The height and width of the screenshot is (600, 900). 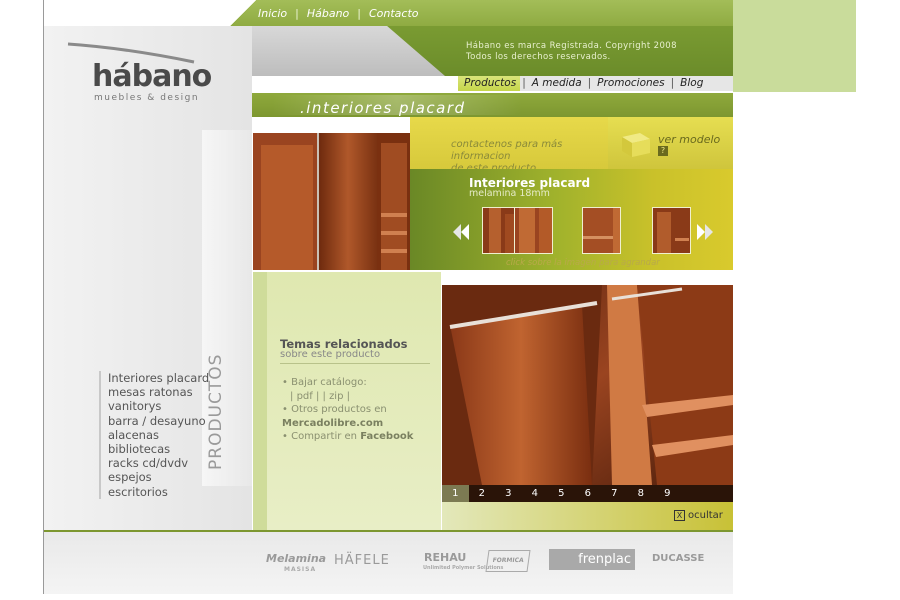 What do you see at coordinates (482, 493) in the screenshot?
I see `page-2: 2` at bounding box center [482, 493].